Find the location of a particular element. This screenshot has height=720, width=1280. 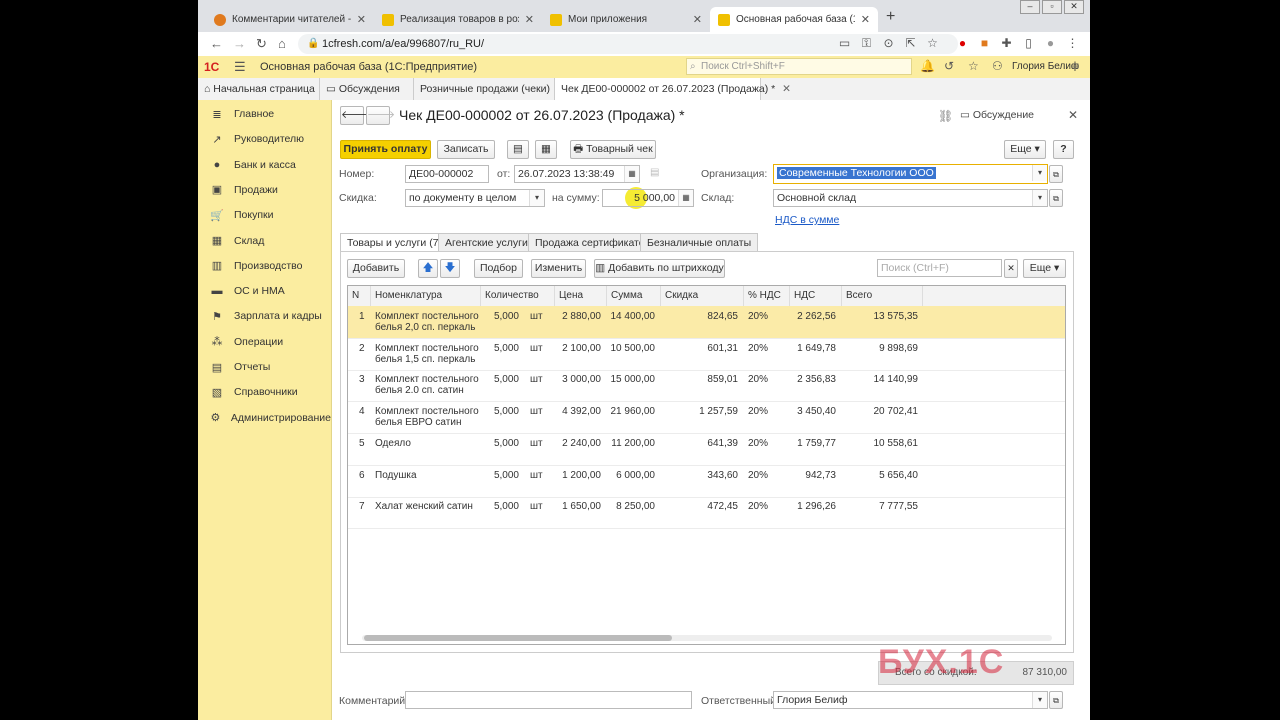

save-button: Записать is located at coordinates (466, 149).